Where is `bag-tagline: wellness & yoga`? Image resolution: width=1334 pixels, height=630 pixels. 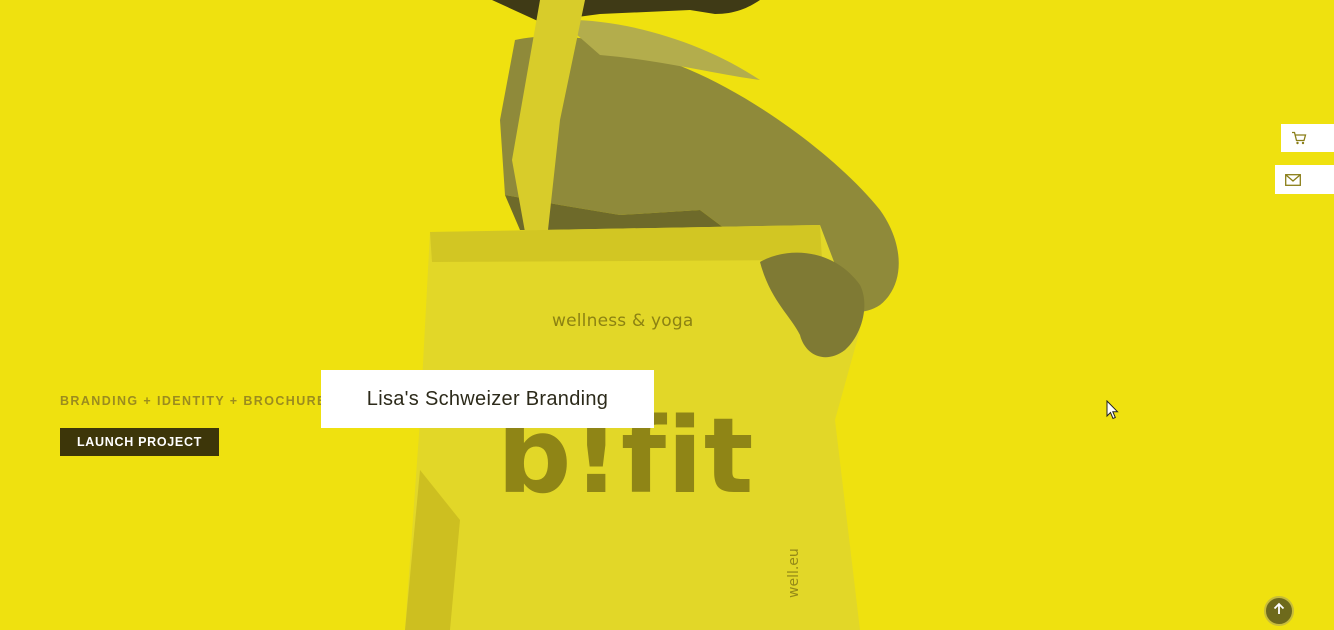
bag-tagline: wellness & yoga is located at coordinates (623, 321).